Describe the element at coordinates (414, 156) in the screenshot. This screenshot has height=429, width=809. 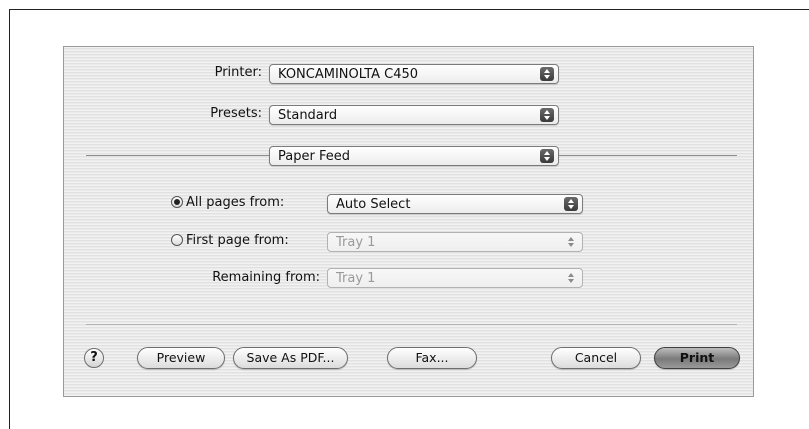
I see `panel-popup: Paper Feed` at that location.